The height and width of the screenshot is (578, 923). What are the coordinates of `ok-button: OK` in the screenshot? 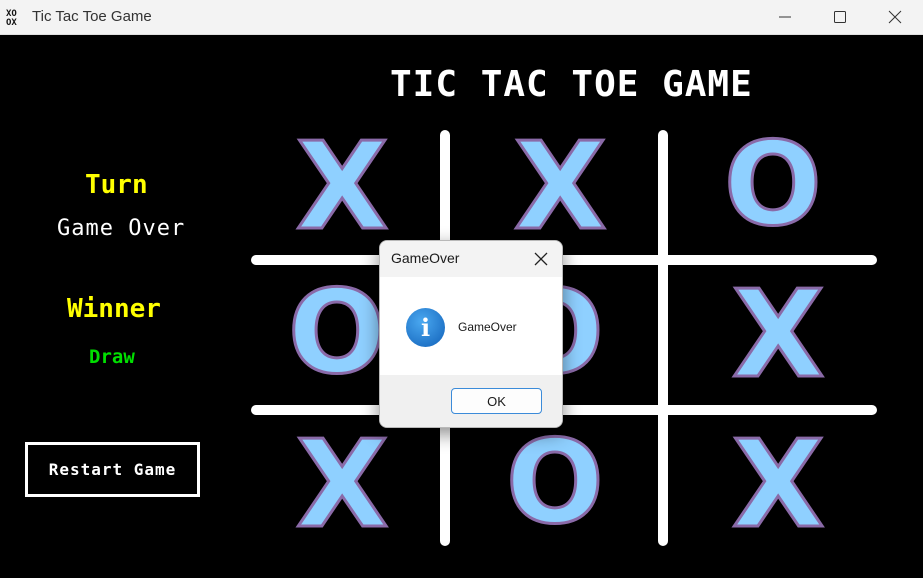 It's located at (496, 401).